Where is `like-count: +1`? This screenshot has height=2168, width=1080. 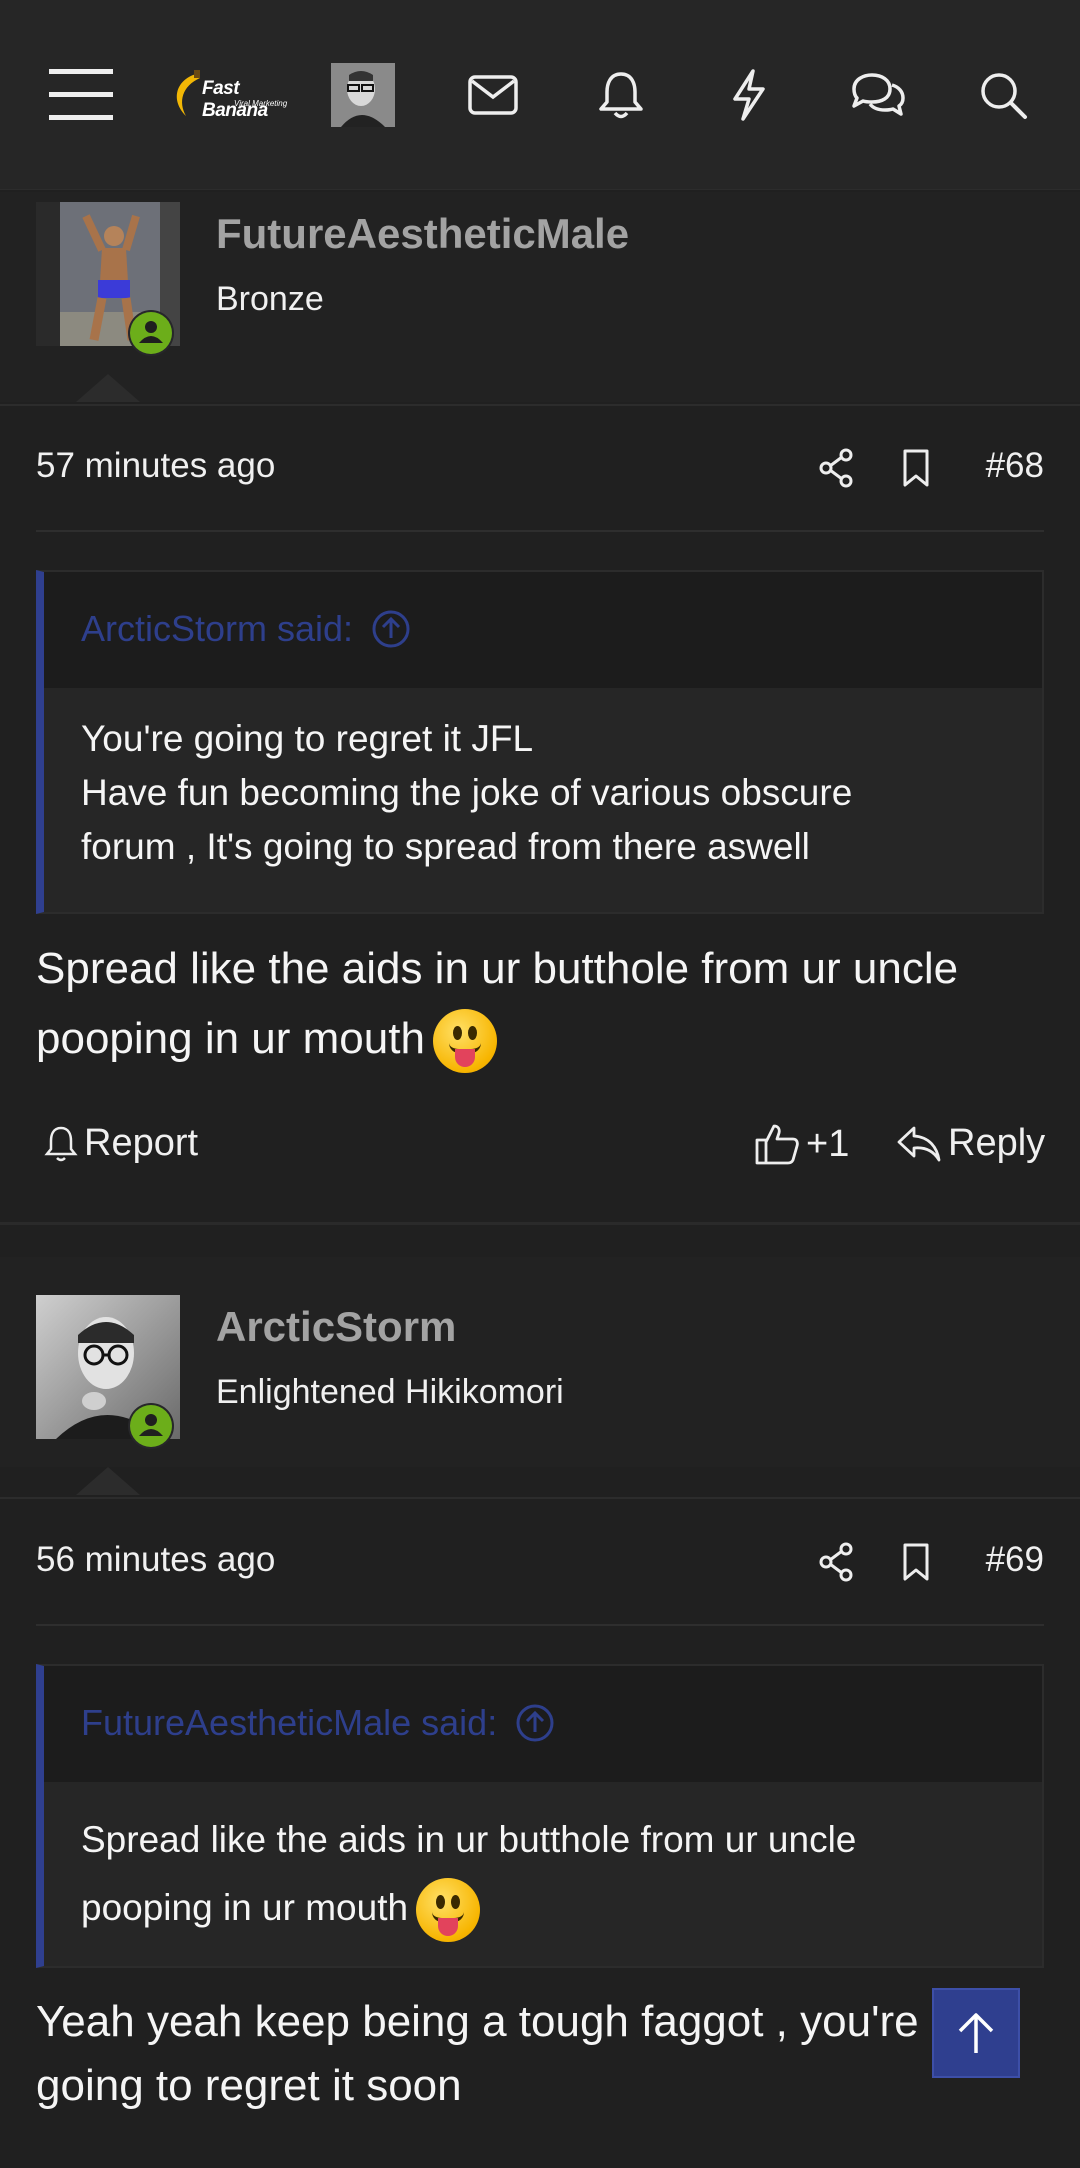
like-count: +1 is located at coordinates (828, 1143).